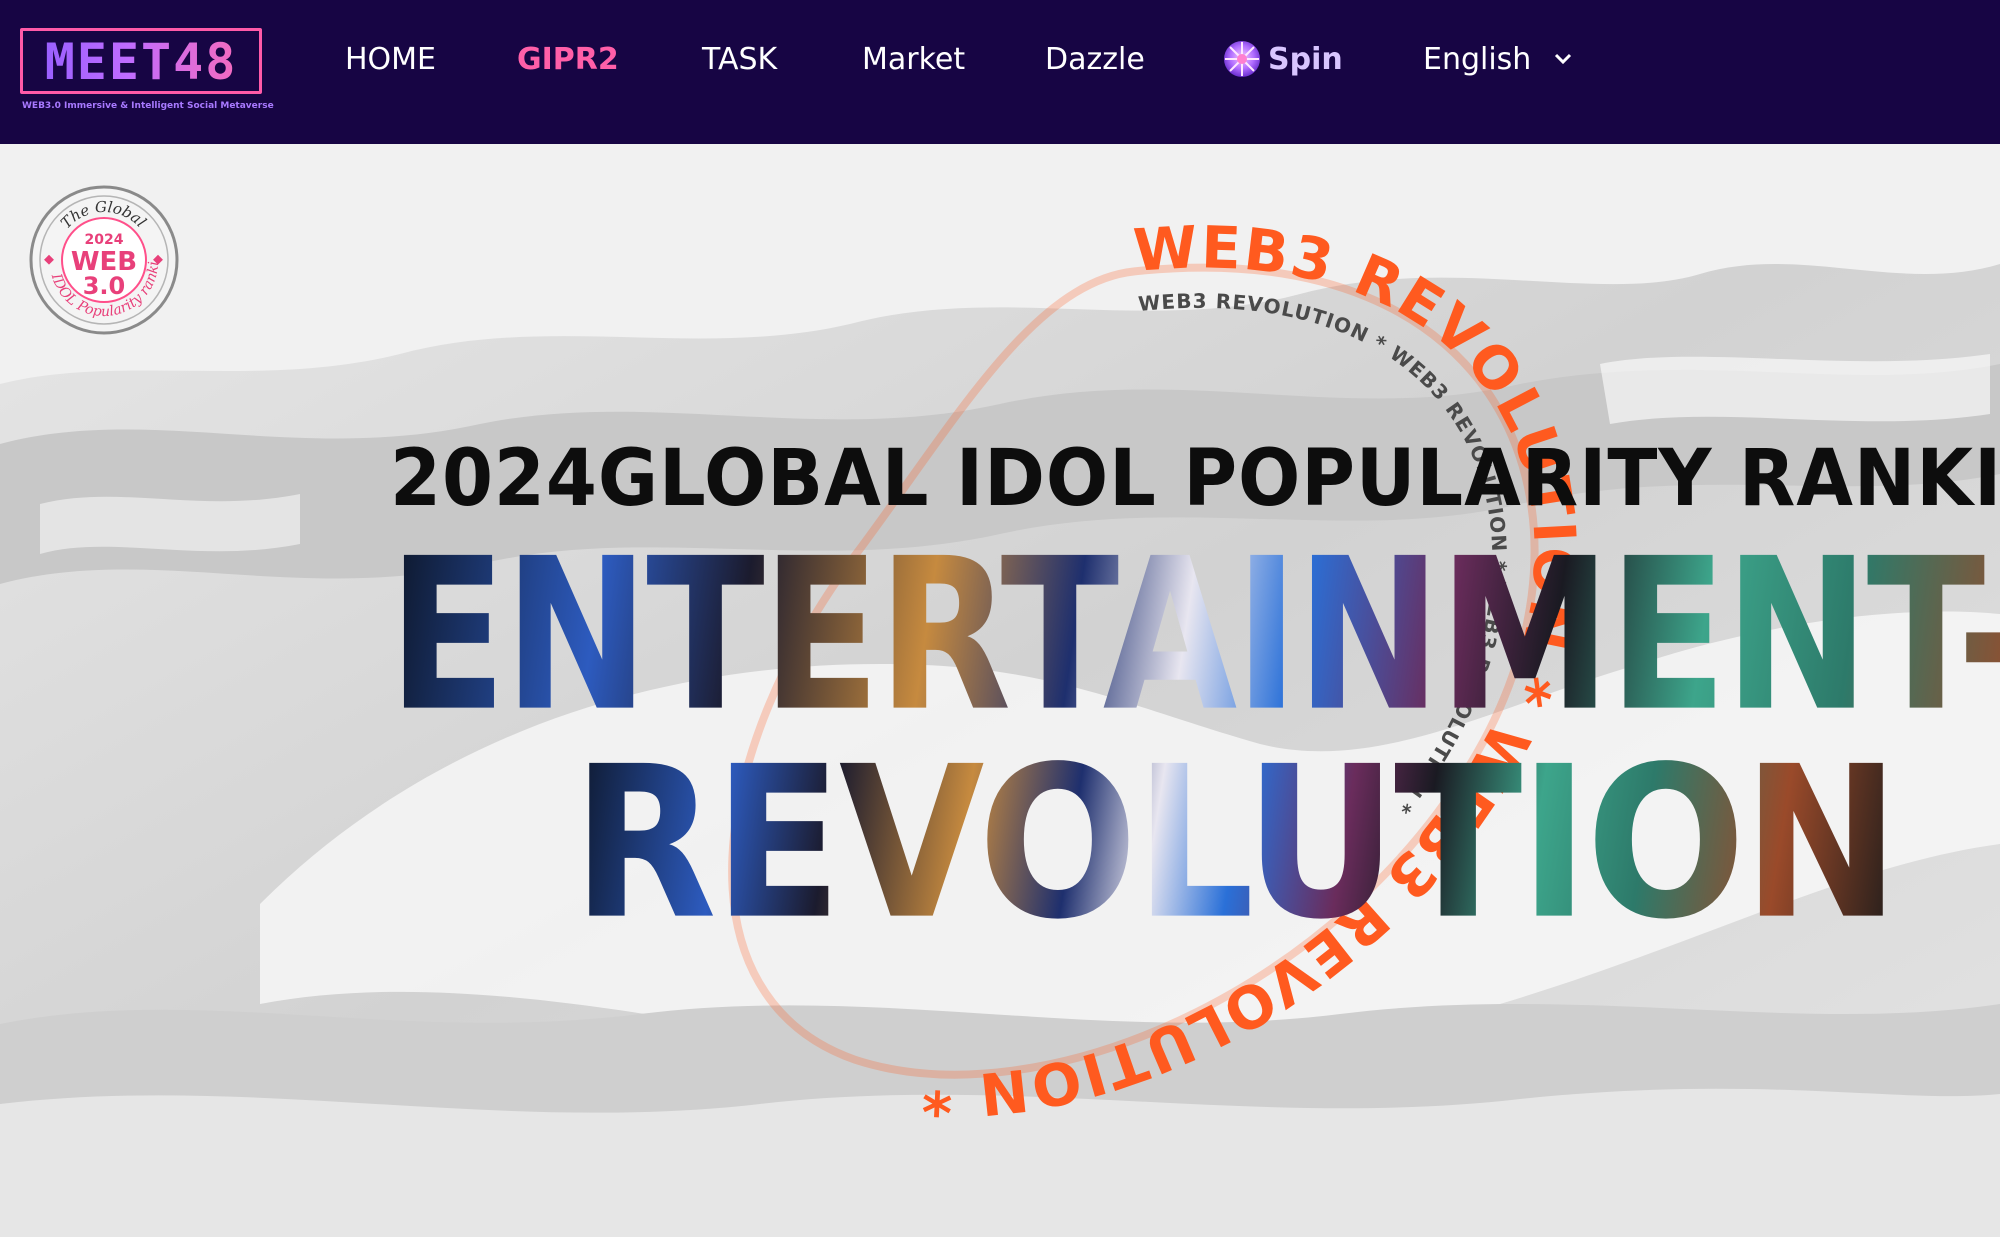 The height and width of the screenshot is (1237, 2000). I want to click on badge-year: 2024, so click(104, 240).